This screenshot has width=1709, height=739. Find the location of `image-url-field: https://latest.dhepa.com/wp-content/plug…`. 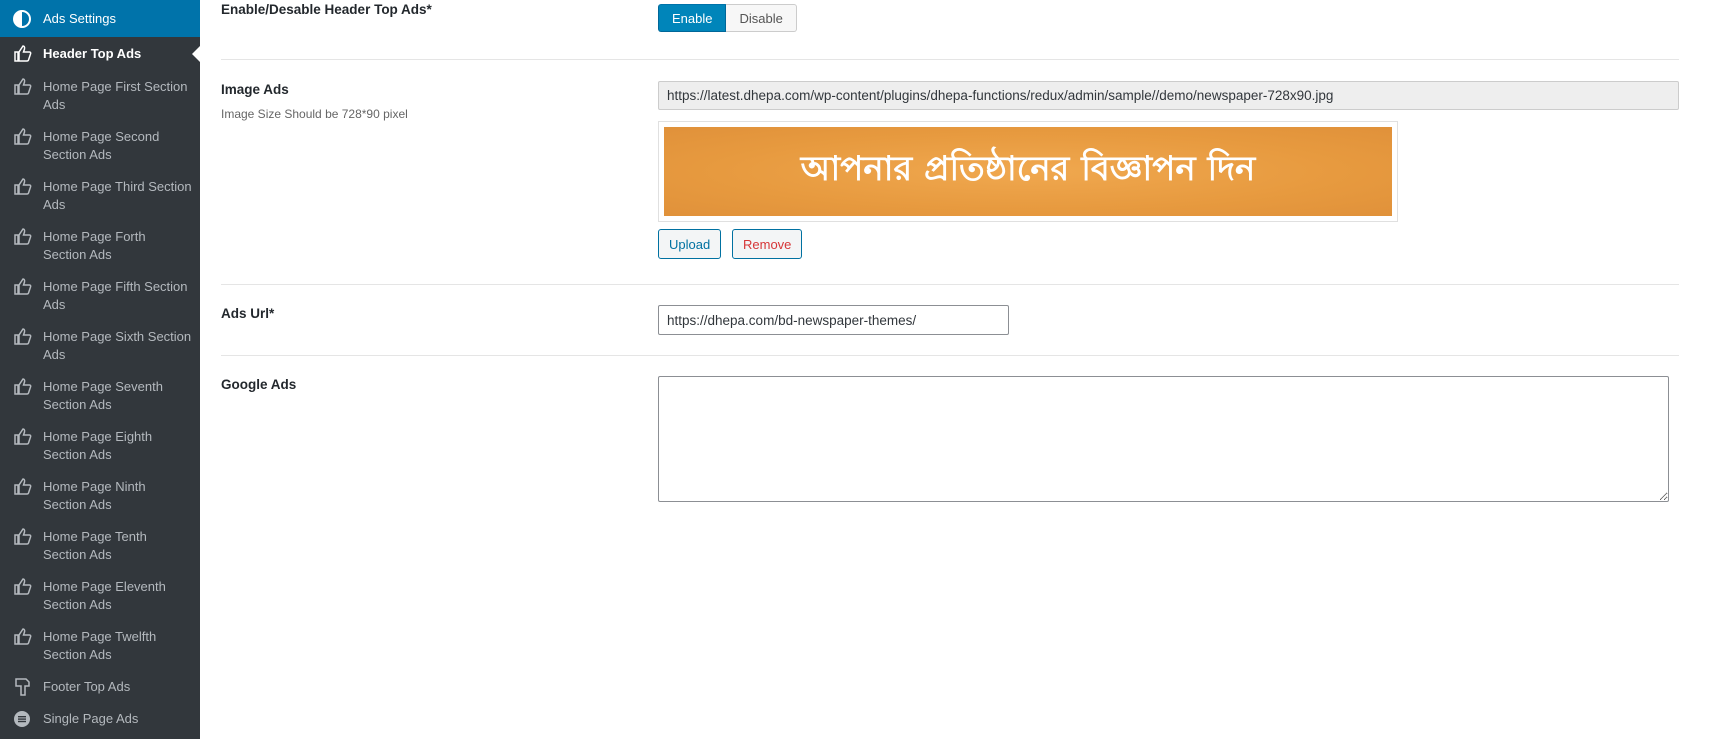

image-url-field: https://latest.dhepa.com/wp-content/plug… is located at coordinates (1168, 95).